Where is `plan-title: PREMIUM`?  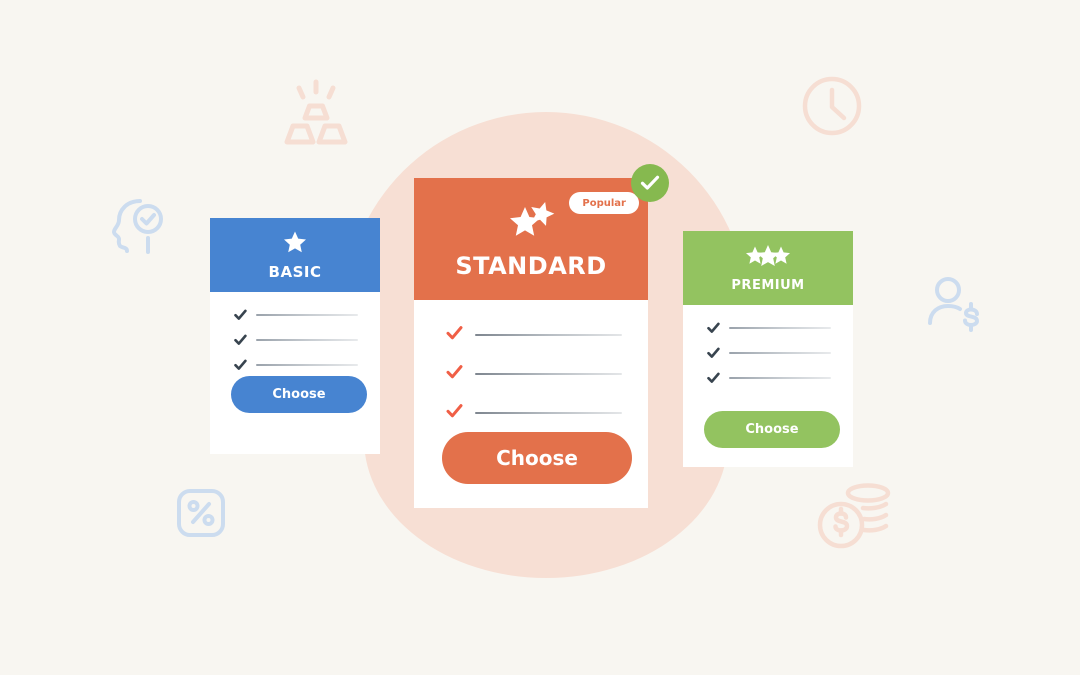 plan-title: PREMIUM is located at coordinates (768, 285).